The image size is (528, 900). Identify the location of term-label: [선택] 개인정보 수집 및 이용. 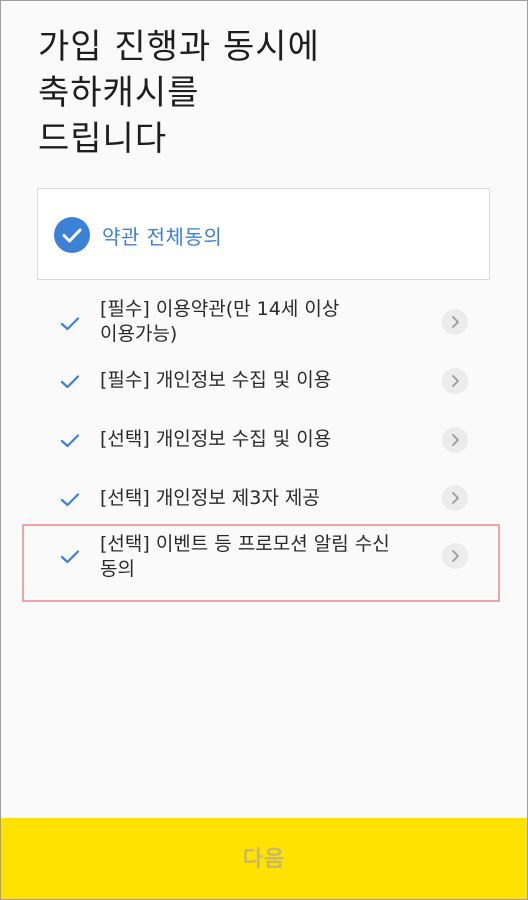
(265, 439).